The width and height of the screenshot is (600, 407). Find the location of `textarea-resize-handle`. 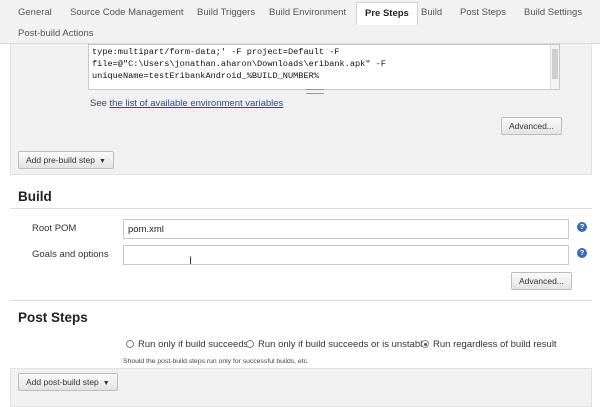

textarea-resize-handle is located at coordinates (315, 91).